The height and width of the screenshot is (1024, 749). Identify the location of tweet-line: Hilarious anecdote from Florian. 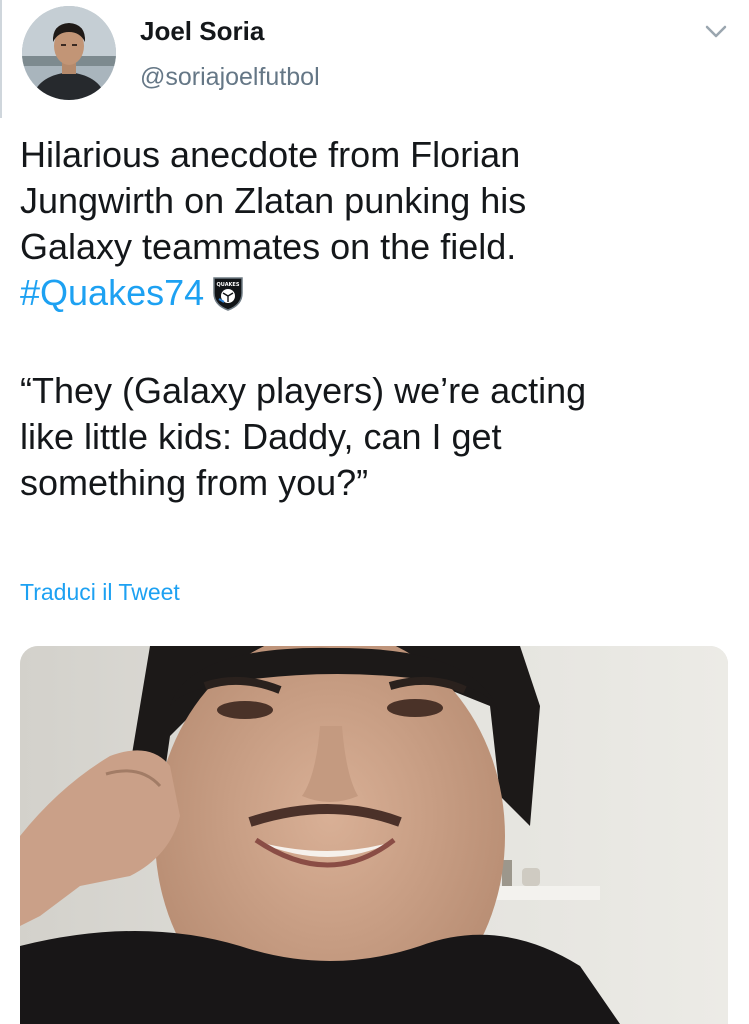
(270, 154).